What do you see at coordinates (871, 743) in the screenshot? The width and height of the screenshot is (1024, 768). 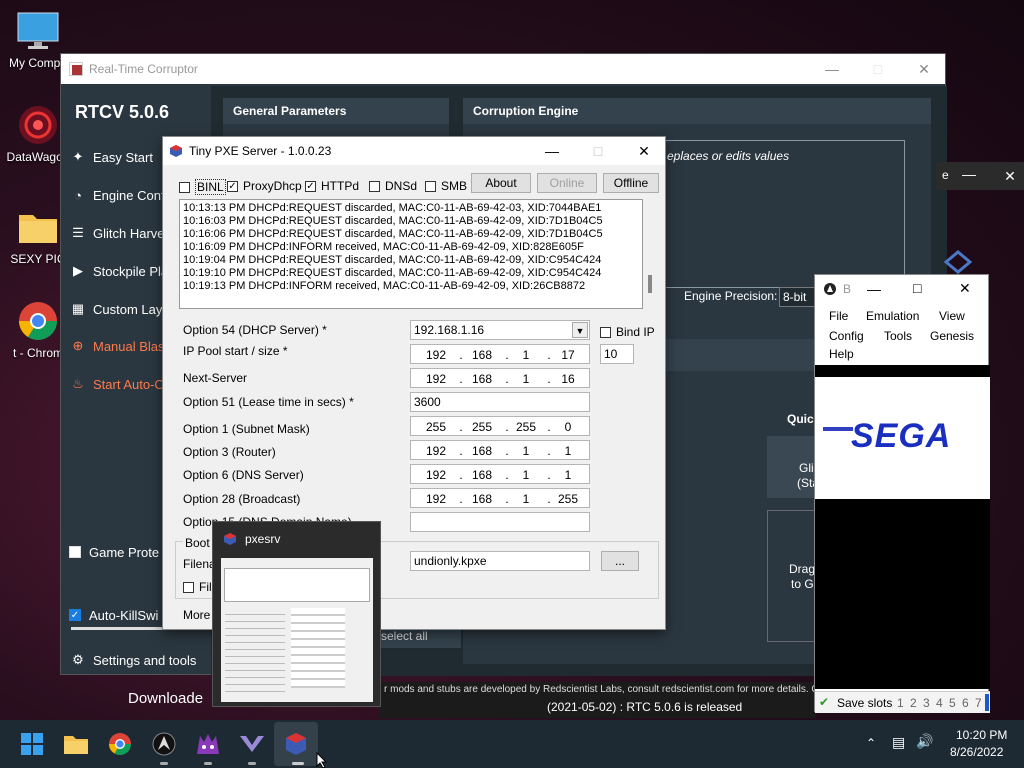 I see `chevron-up-icon: ⌃` at bounding box center [871, 743].